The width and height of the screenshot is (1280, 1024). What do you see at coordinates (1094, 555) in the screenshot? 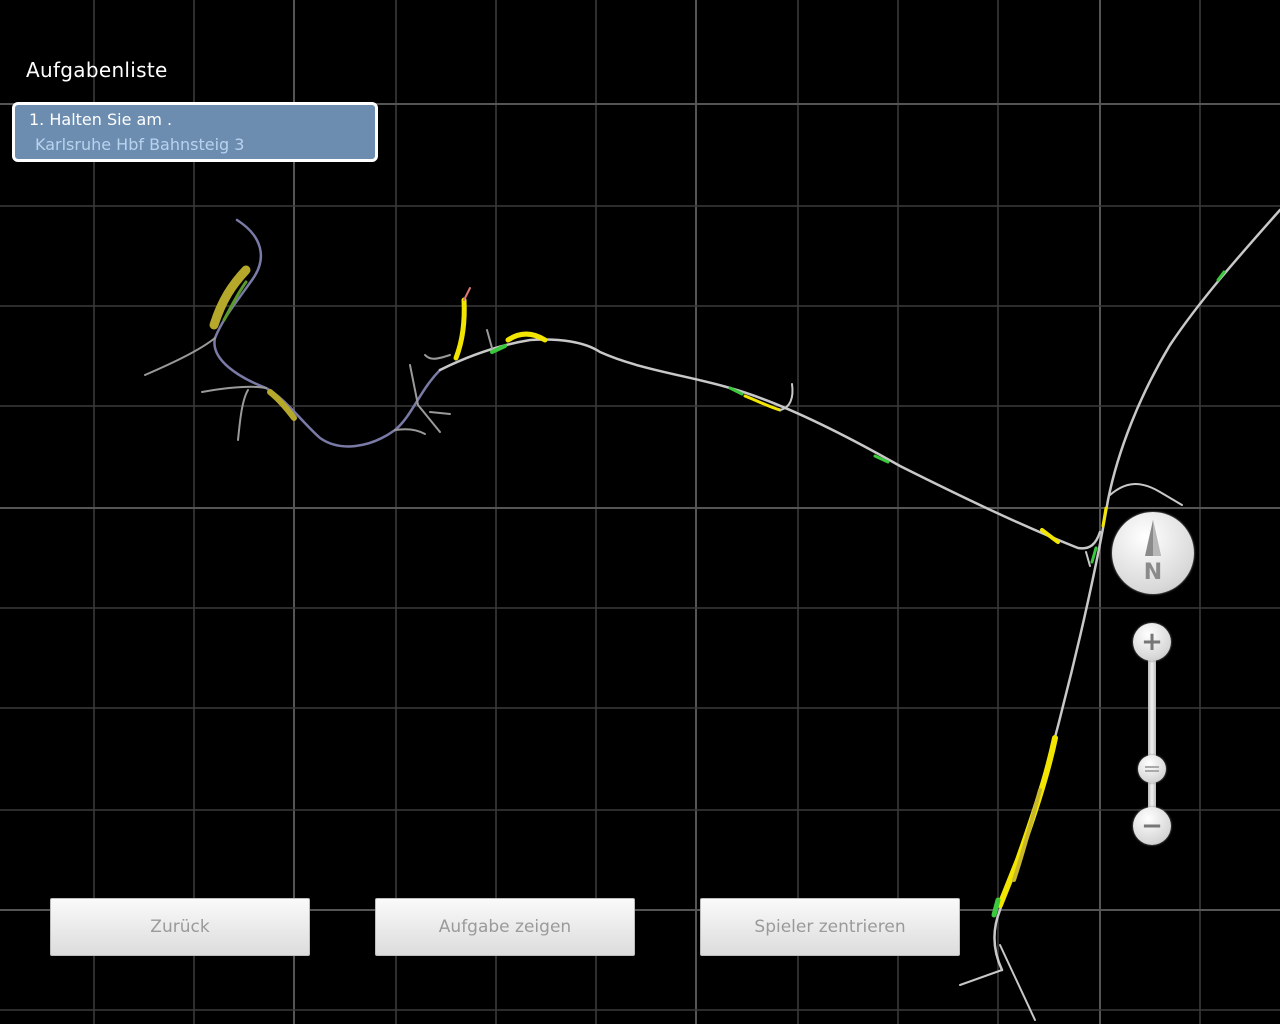
I see `signal-junction` at bounding box center [1094, 555].